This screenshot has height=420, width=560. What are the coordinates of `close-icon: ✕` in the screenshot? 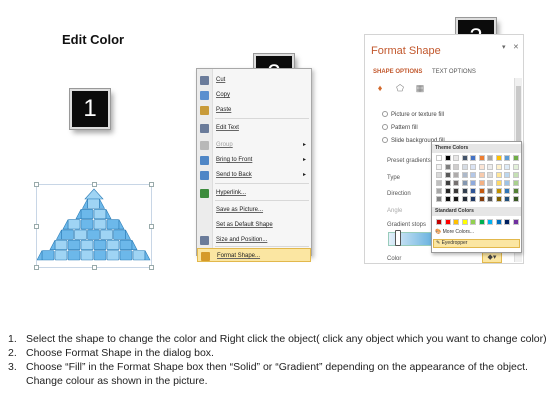 It's located at (516, 47).